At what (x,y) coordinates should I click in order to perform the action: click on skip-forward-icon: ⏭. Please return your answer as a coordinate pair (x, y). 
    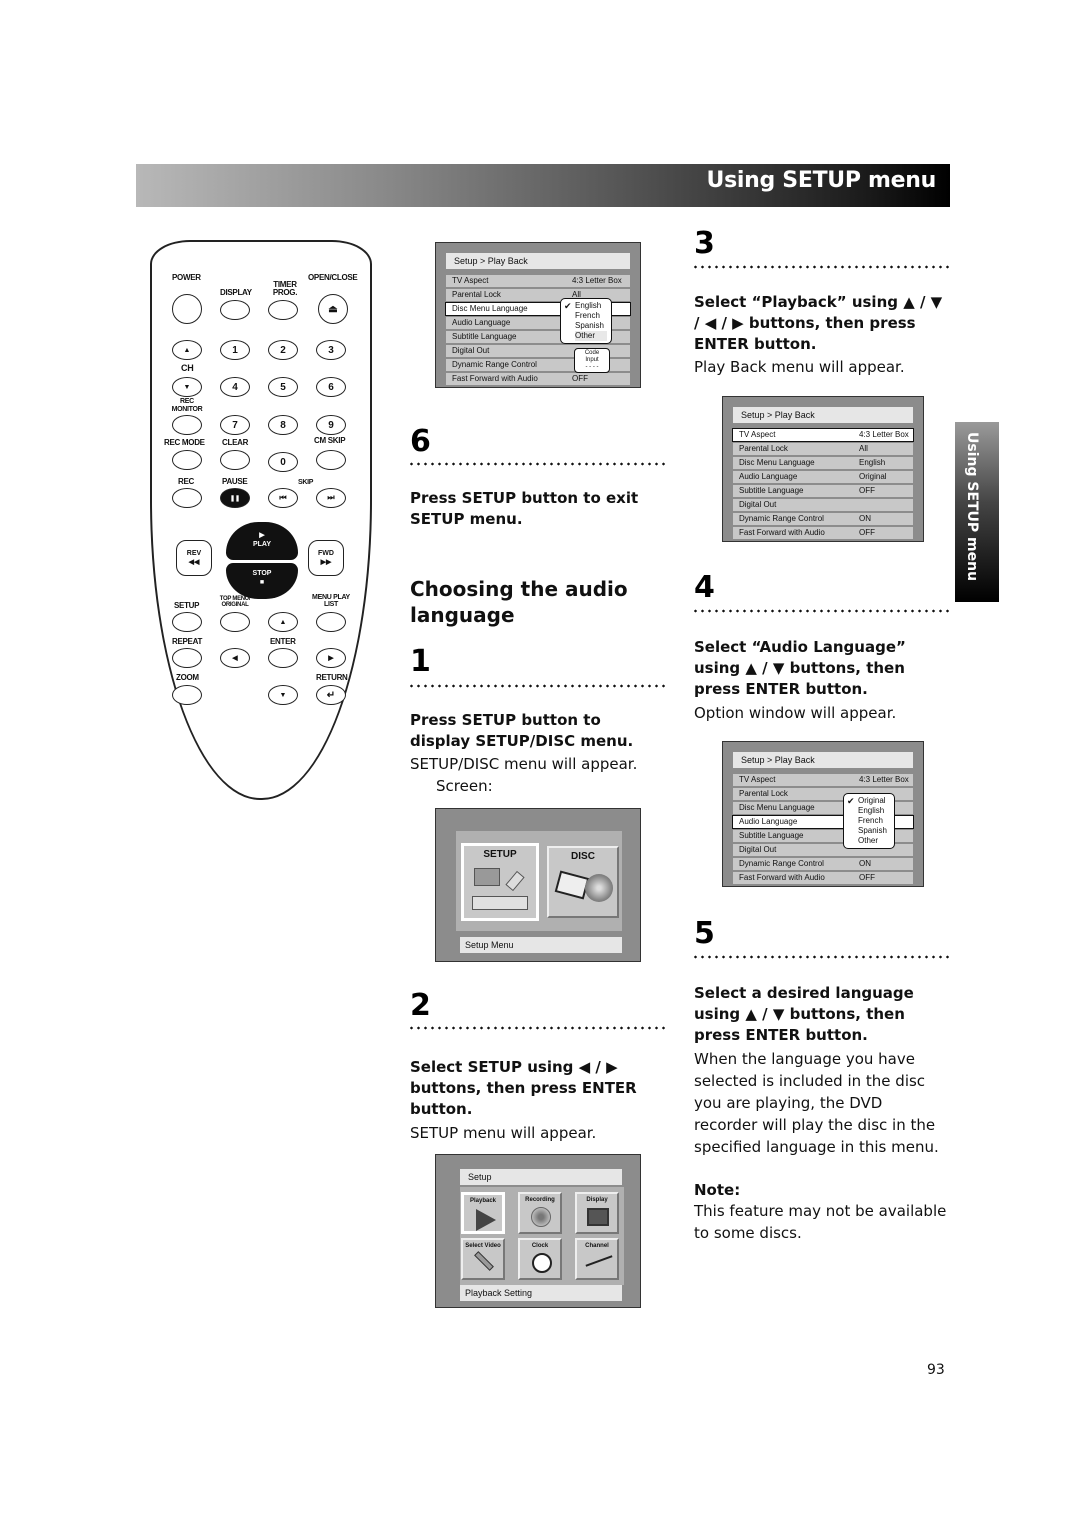
    Looking at the image, I should click on (331, 497).